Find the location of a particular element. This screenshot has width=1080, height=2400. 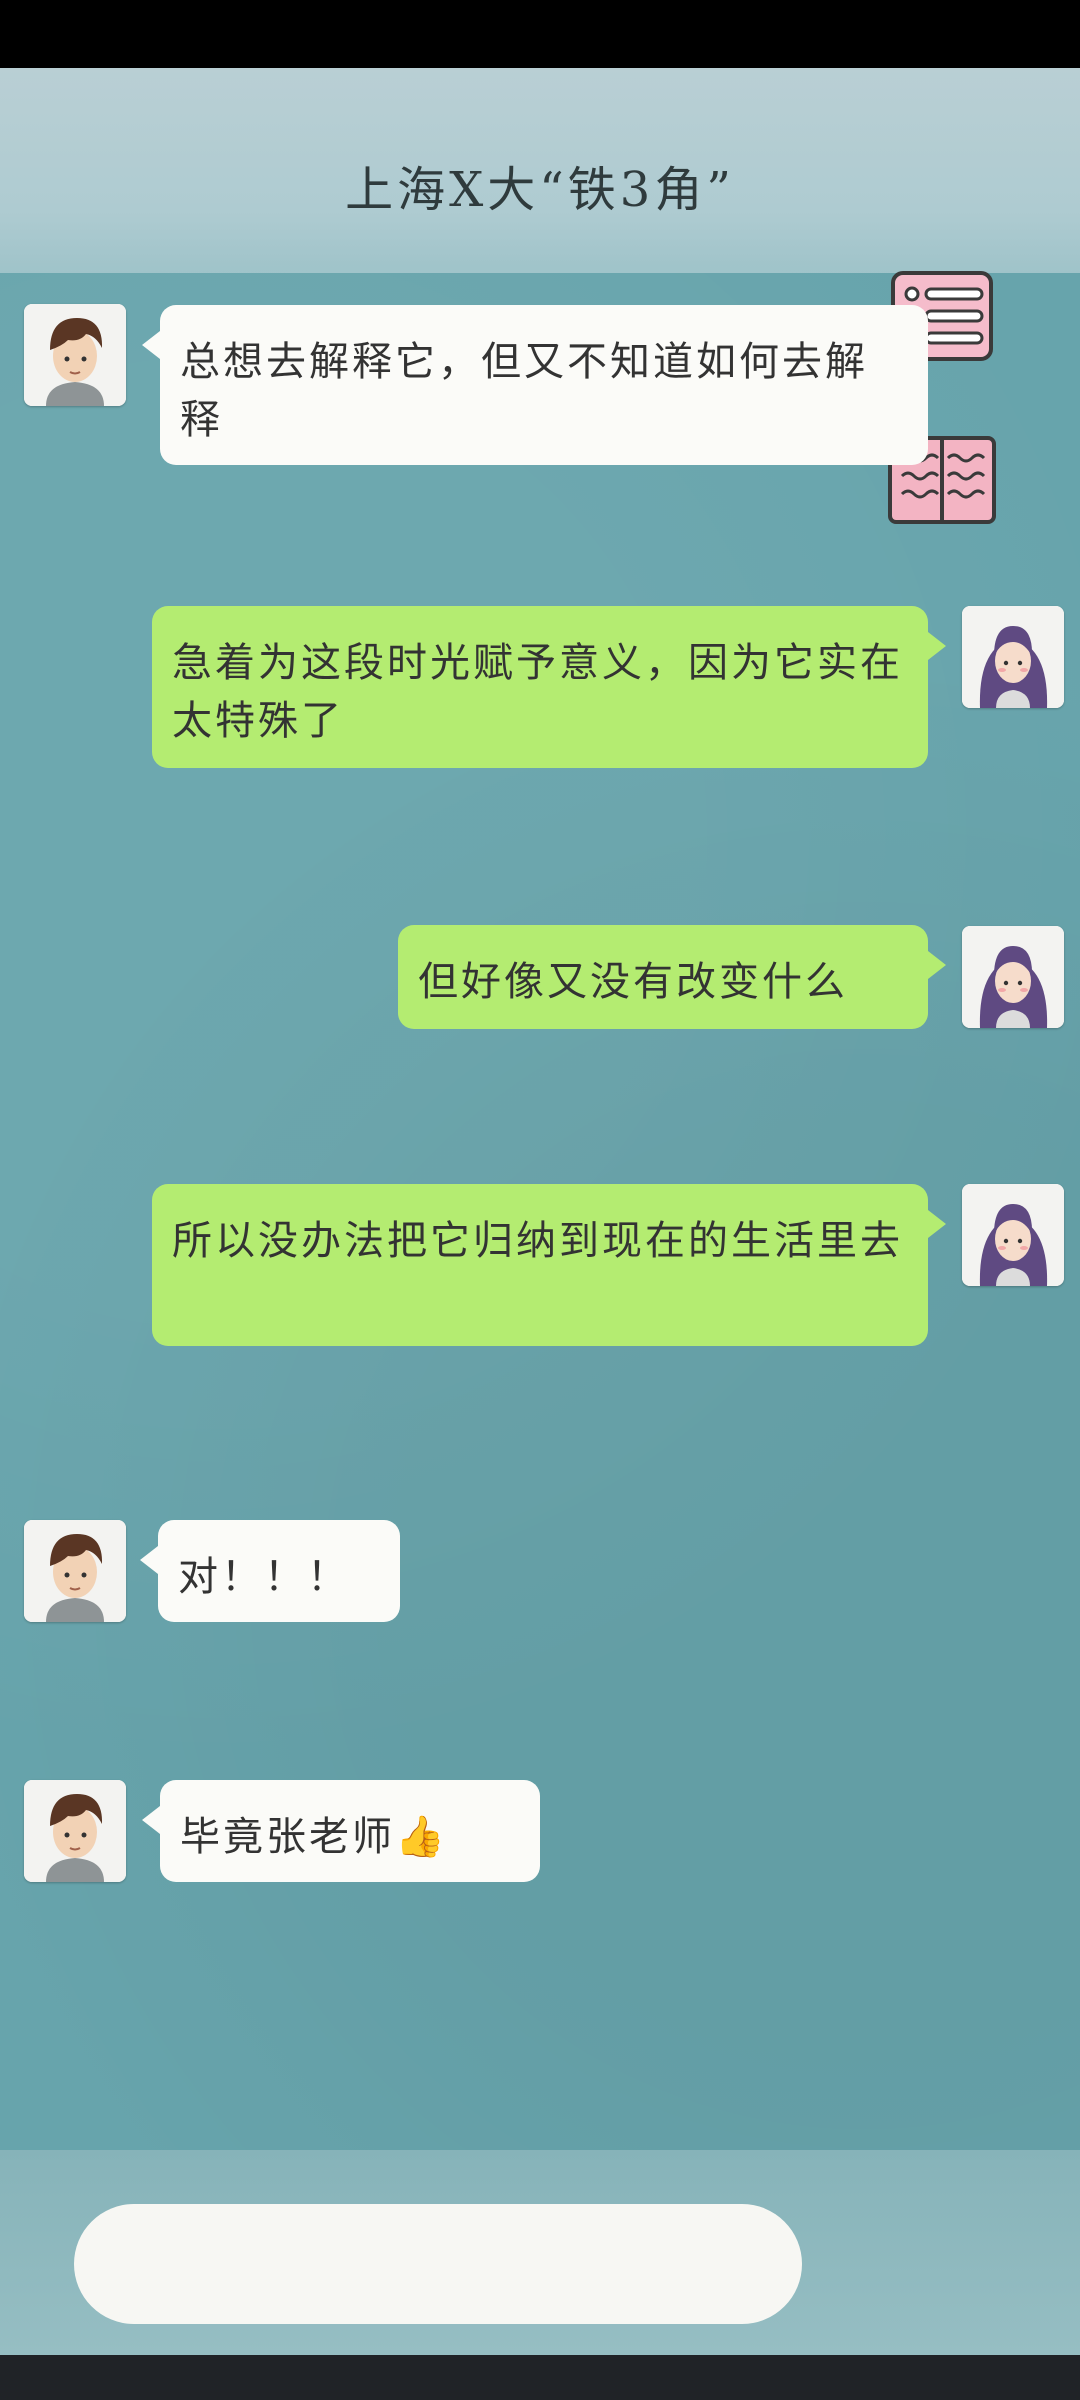

message-bubble-5: 对！！！ is located at coordinates (270, 1571).